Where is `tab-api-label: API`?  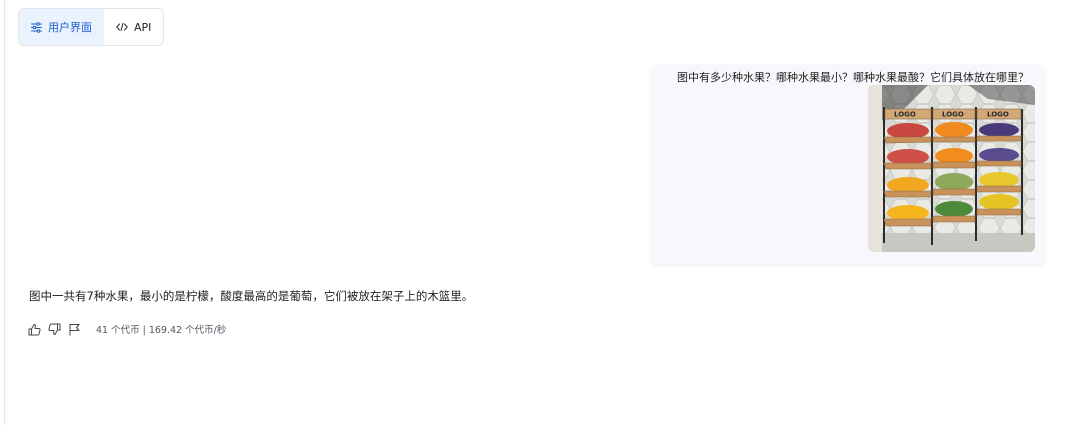 tab-api-label: API is located at coordinates (143, 27).